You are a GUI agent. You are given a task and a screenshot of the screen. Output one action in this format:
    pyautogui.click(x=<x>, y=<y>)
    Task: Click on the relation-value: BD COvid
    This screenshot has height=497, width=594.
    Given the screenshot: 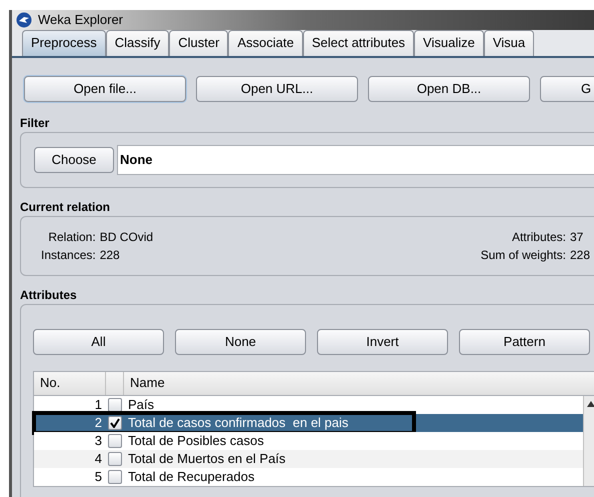 What is the action you would take?
    pyautogui.click(x=127, y=237)
    